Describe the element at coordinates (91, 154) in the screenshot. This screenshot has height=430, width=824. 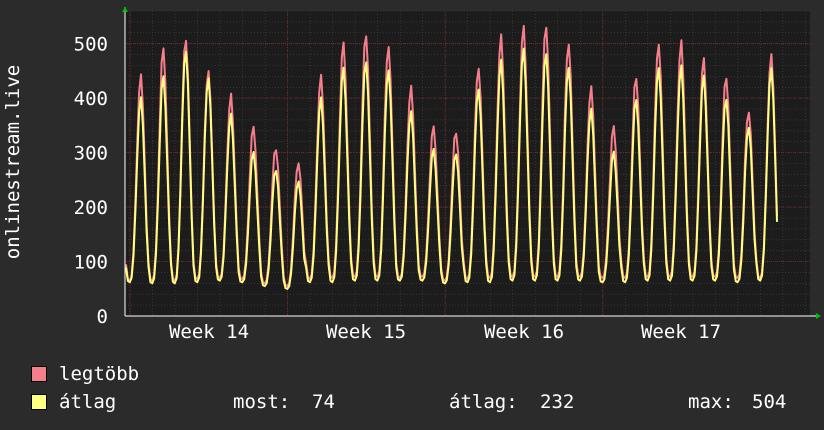
I see `y-tick-label: 300` at that location.